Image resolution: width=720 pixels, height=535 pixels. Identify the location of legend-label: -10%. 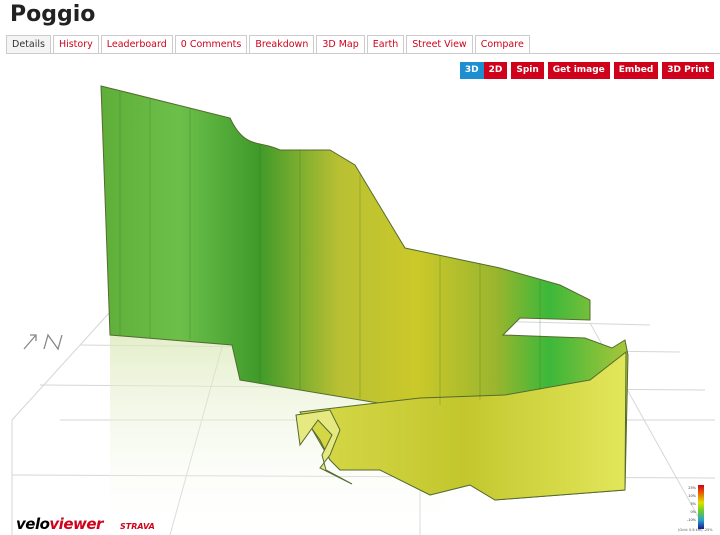
(691, 520).